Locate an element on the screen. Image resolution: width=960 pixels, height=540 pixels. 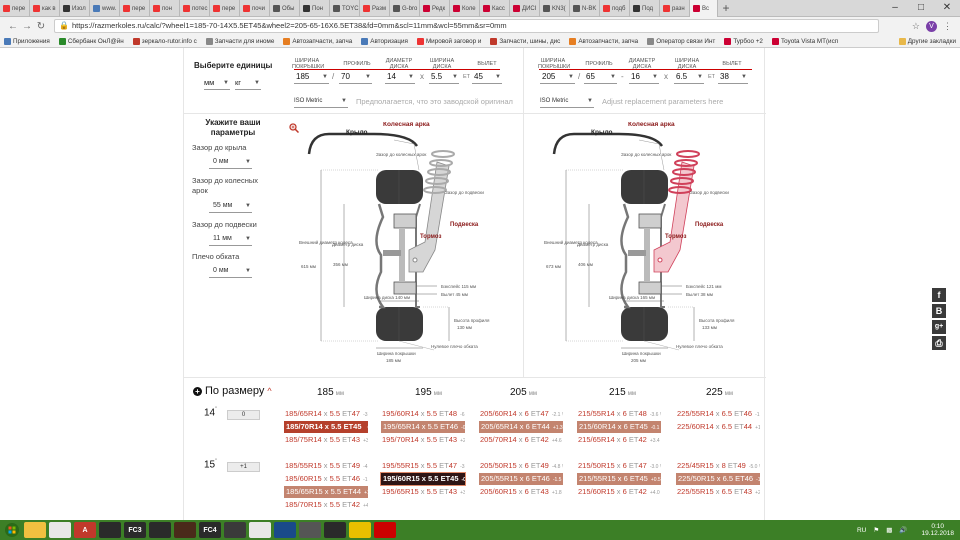
size-cell: 215/65R14 x 6 ET42+3.4 % is located at coordinates (619, 440).